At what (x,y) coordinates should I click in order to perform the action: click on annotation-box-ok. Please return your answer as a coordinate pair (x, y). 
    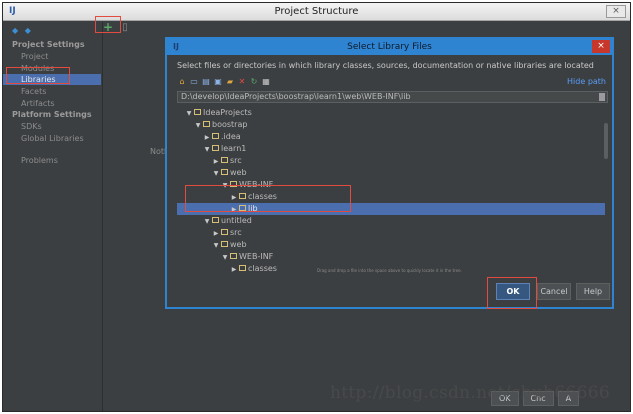
    Looking at the image, I should click on (512, 293).